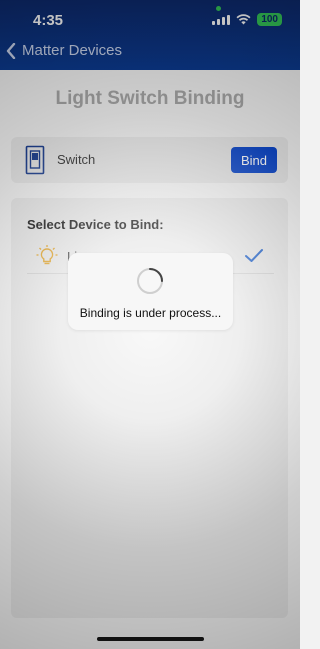 The width and height of the screenshot is (320, 649). Describe the element at coordinates (254, 258) in the screenshot. I see `checkmark-icon` at that location.